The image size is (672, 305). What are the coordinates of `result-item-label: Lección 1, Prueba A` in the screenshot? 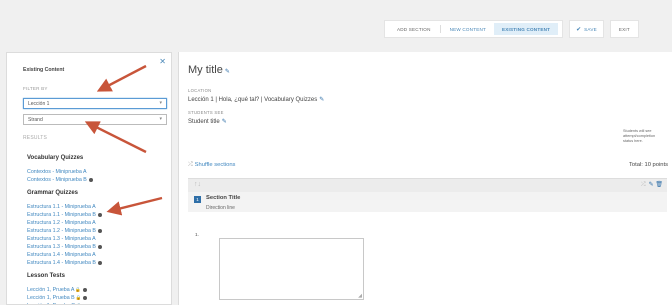 It's located at (51, 290).